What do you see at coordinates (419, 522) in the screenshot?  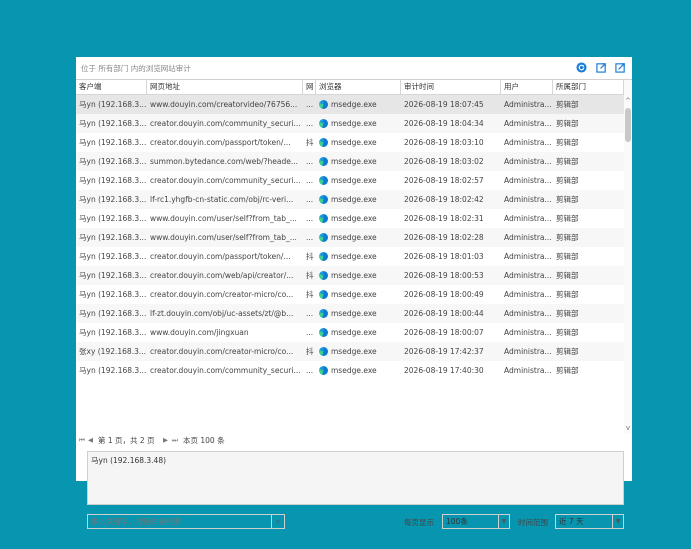 I see `page-size-label: 每页显示` at bounding box center [419, 522].